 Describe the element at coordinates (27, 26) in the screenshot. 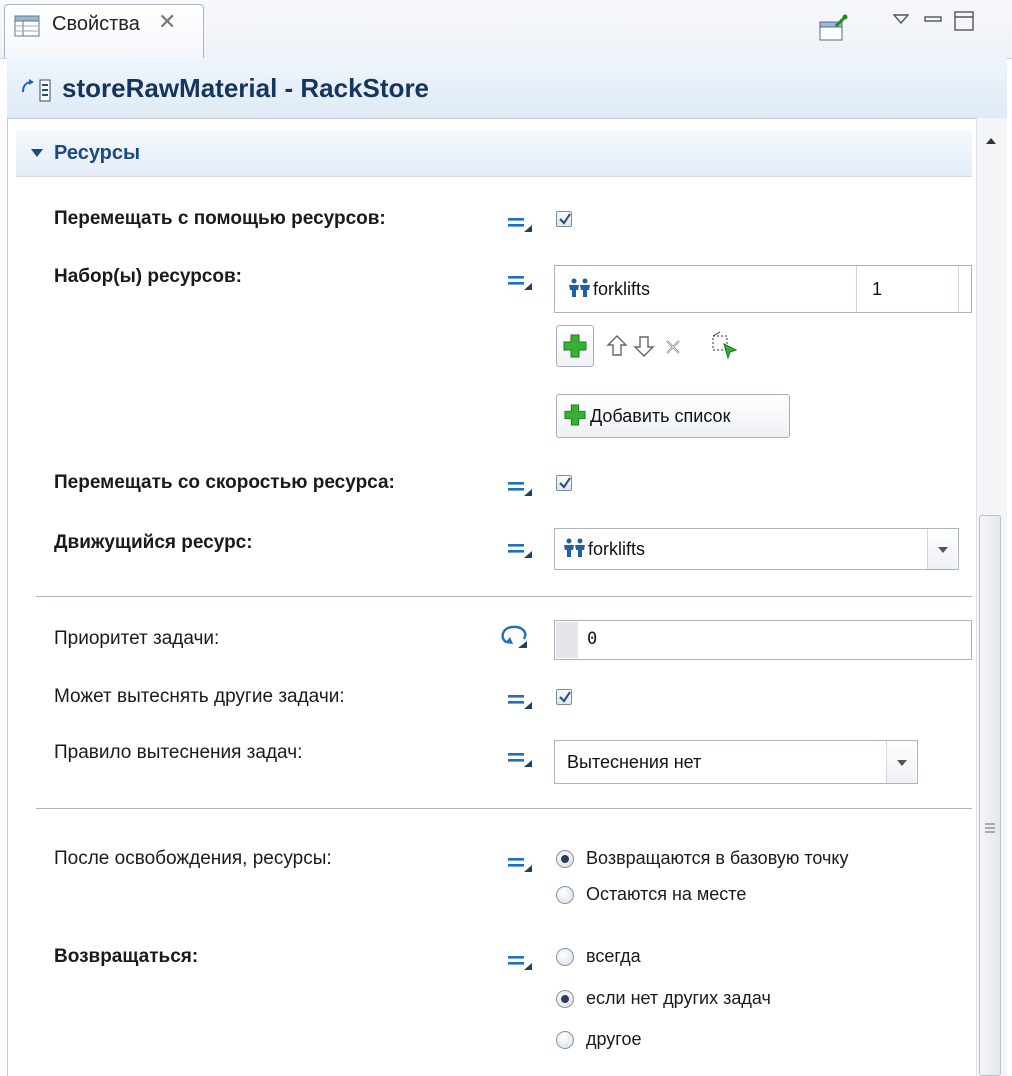

I see `properties-table-icon` at that location.